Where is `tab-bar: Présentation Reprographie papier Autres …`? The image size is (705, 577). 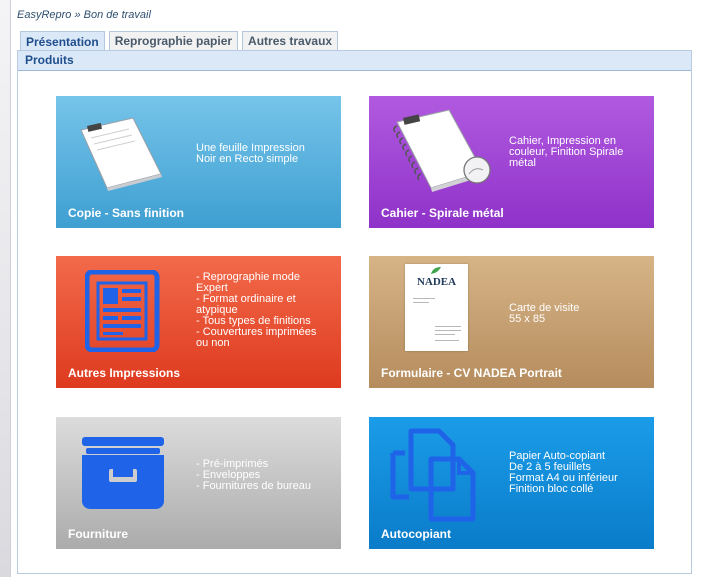 tab-bar: Présentation Reprographie papier Autres … is located at coordinates (179, 41).